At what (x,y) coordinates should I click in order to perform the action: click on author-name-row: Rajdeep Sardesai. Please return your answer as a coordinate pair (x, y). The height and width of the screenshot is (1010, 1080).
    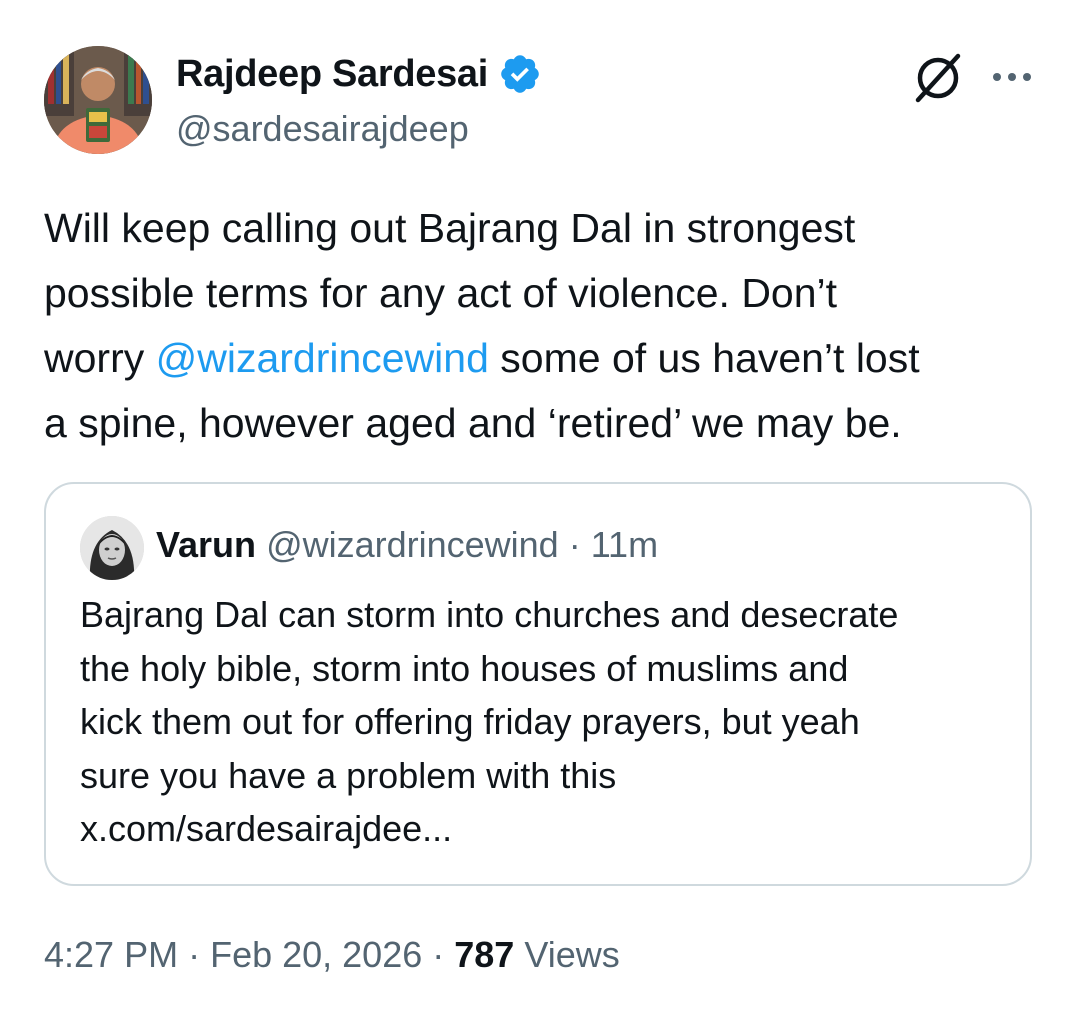
    Looking at the image, I should click on (359, 74).